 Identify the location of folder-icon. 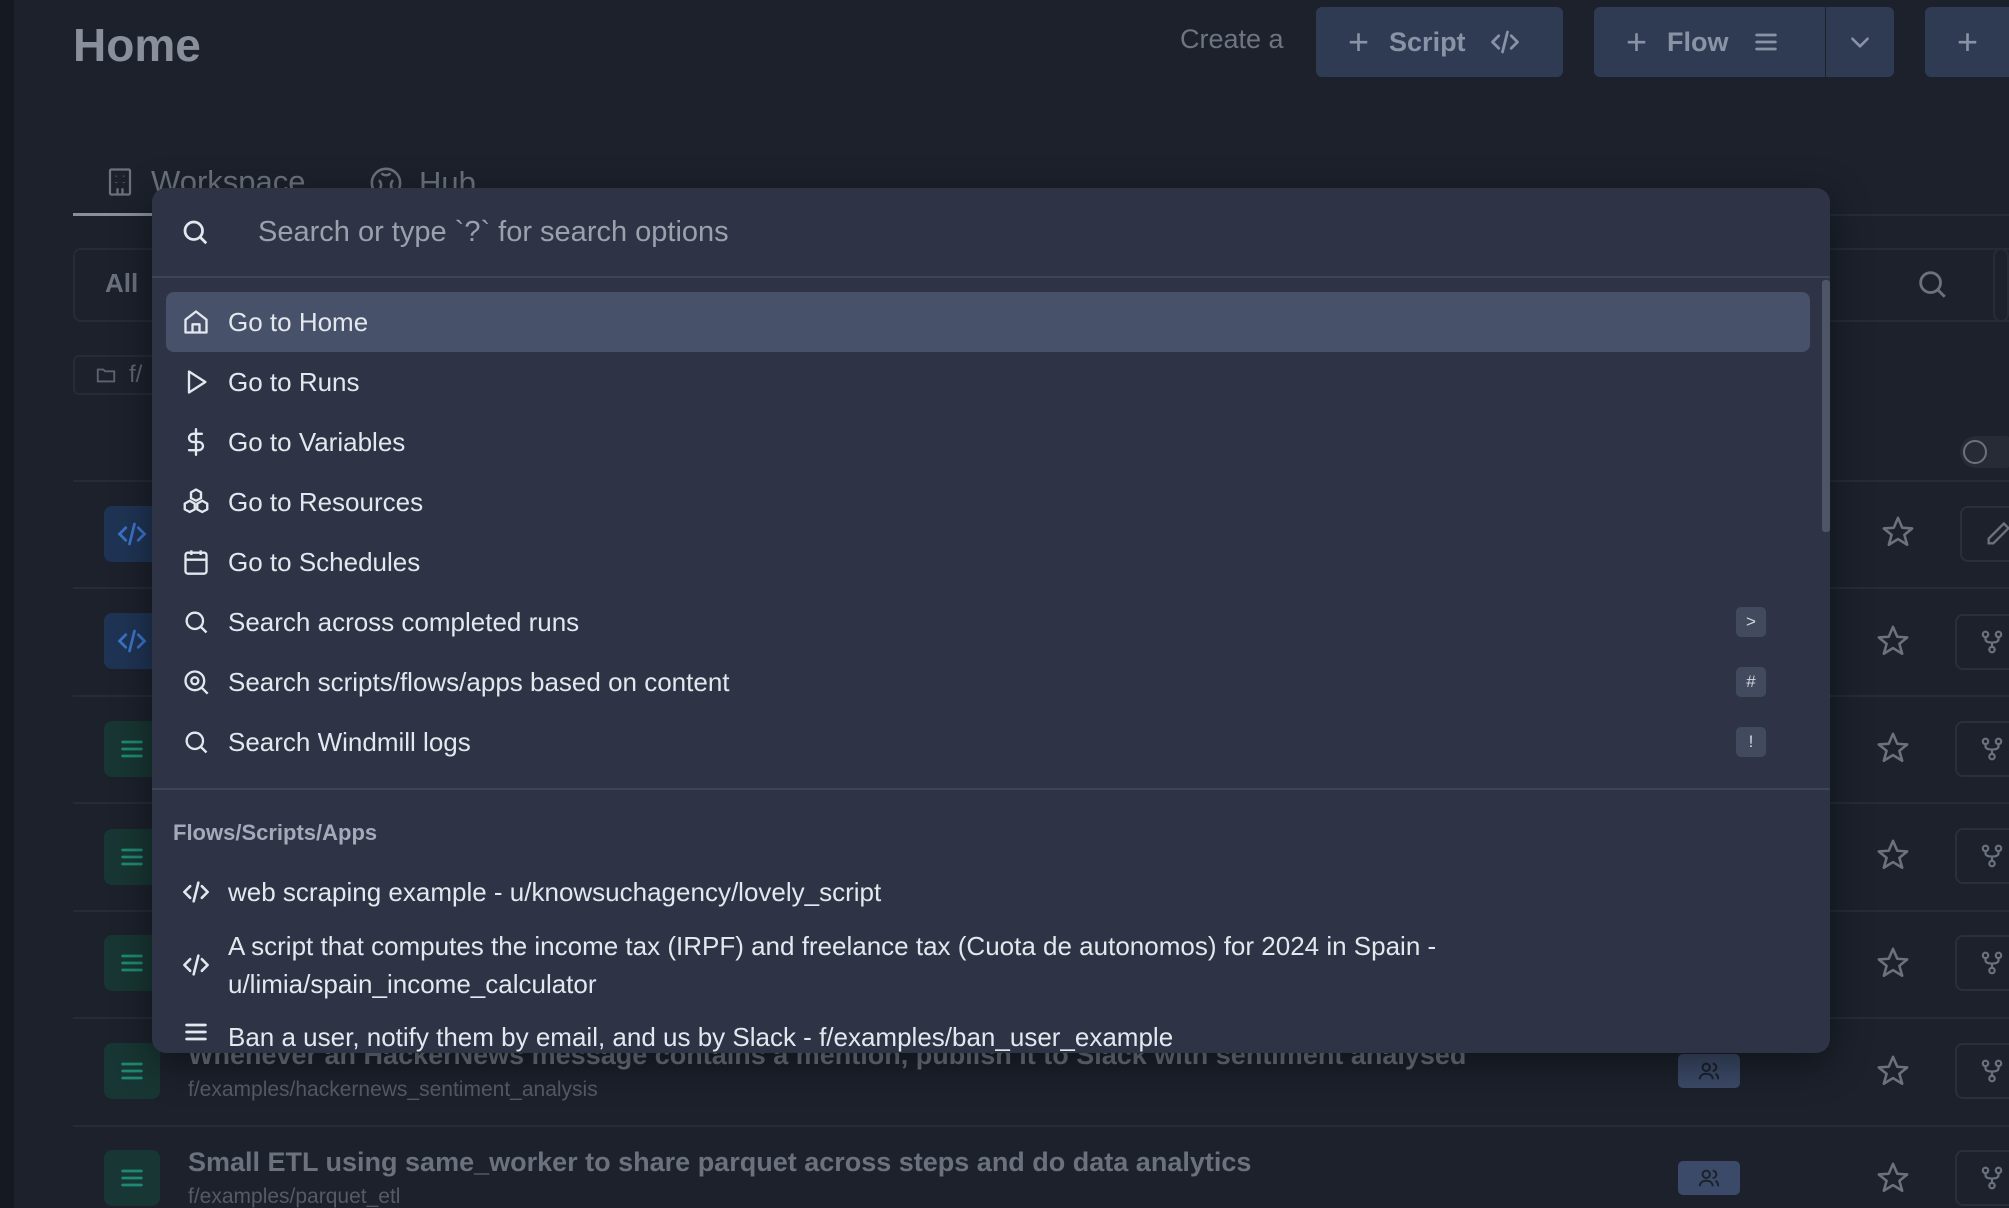
(106, 375).